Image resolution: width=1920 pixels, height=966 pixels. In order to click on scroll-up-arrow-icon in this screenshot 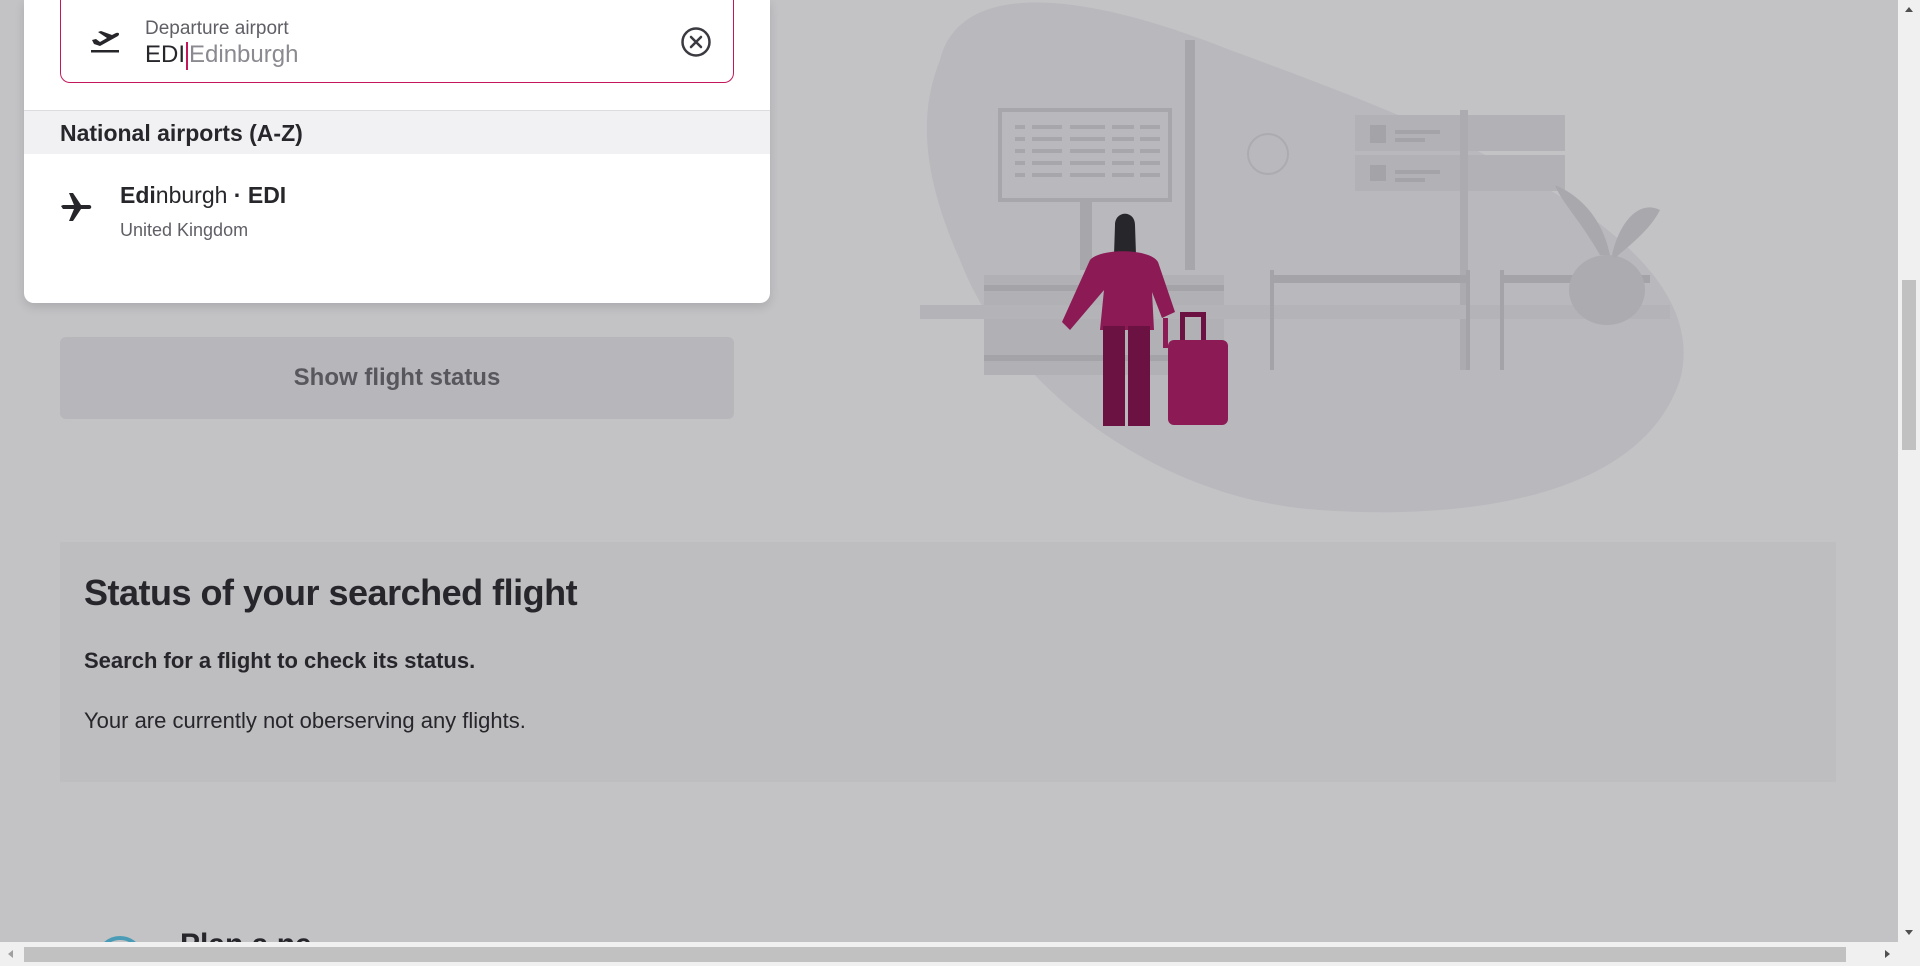, I will do `click(1909, 10)`.